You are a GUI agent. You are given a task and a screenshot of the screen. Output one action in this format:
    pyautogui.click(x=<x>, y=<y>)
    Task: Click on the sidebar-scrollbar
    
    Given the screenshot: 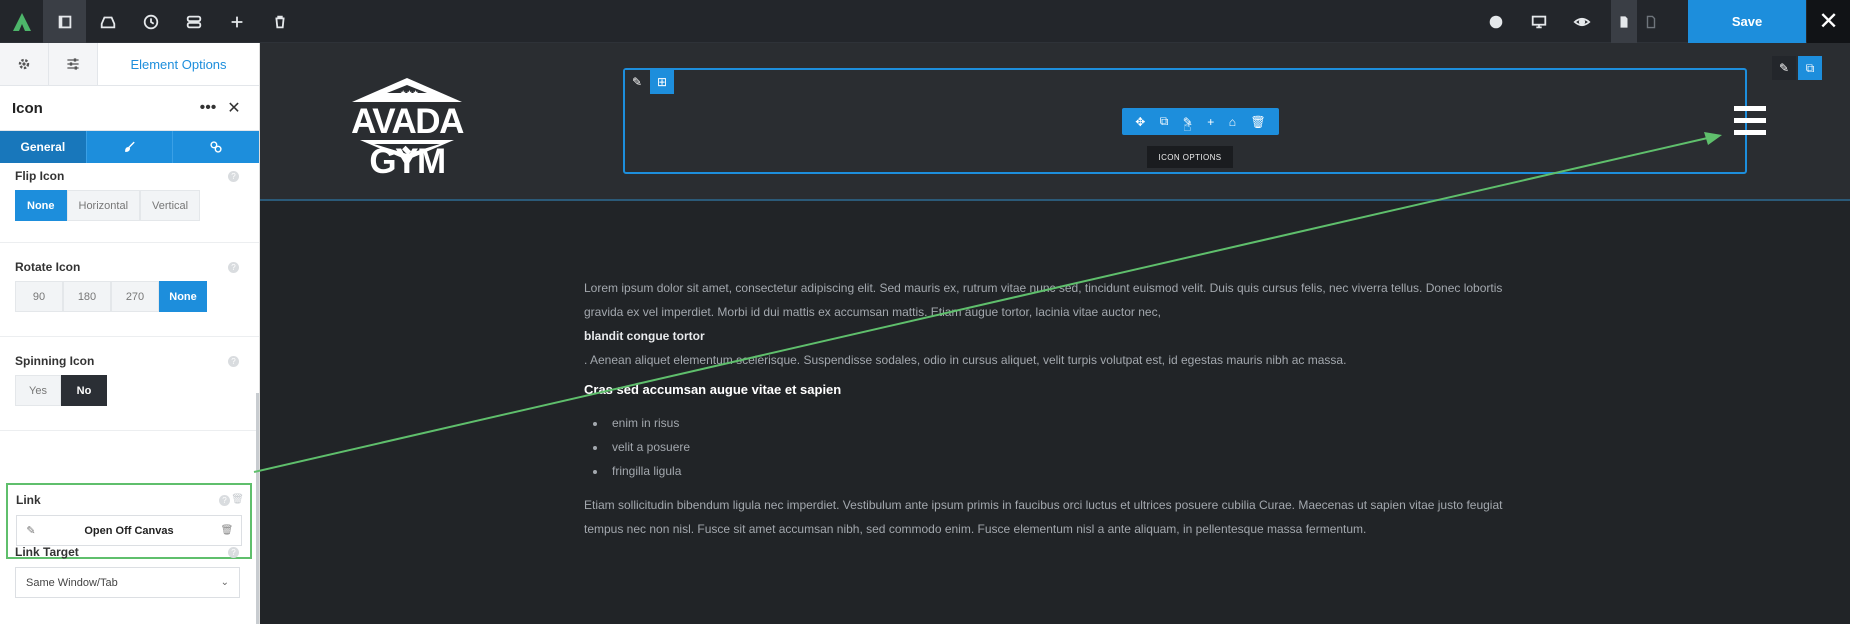 What is the action you would take?
    pyautogui.click(x=257, y=508)
    